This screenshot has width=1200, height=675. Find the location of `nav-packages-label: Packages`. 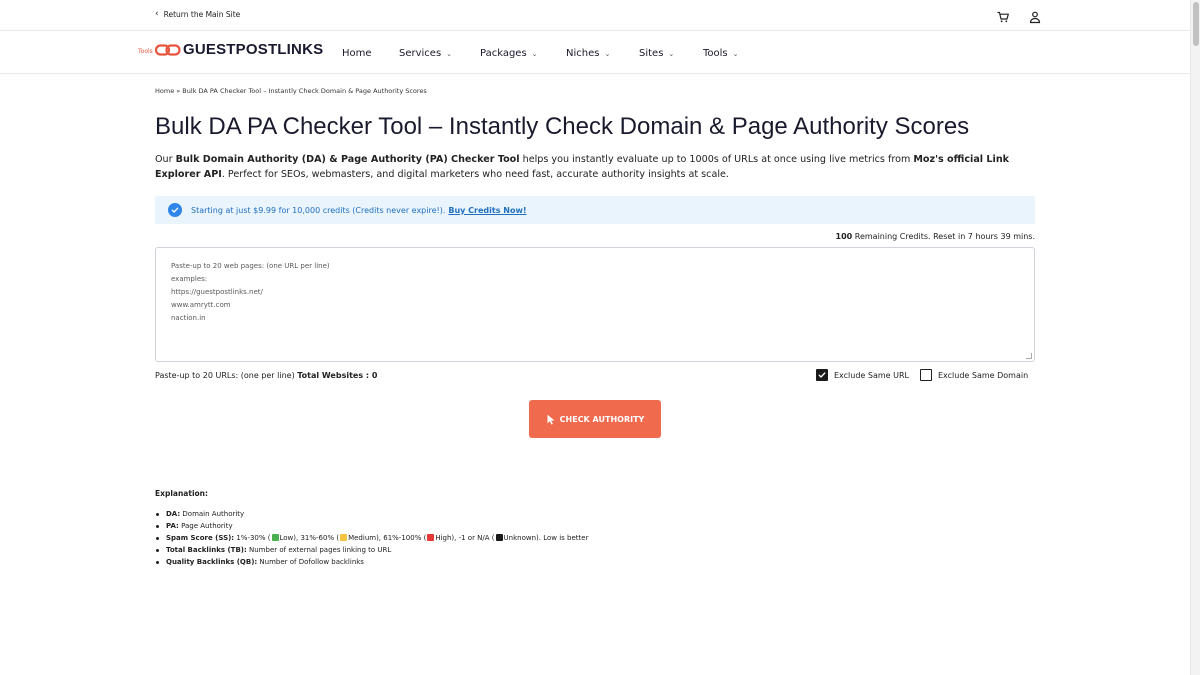

nav-packages-label: Packages is located at coordinates (503, 53).